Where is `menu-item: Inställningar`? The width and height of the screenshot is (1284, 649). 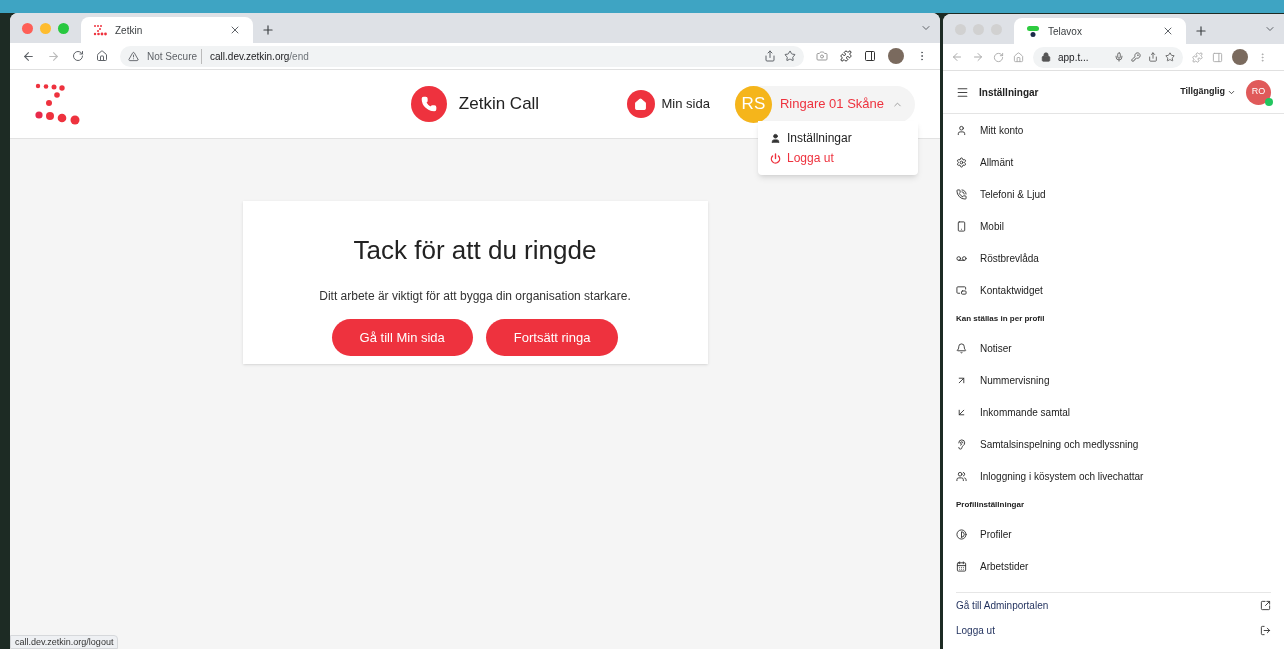 menu-item: Inställningar is located at coordinates (838, 138).